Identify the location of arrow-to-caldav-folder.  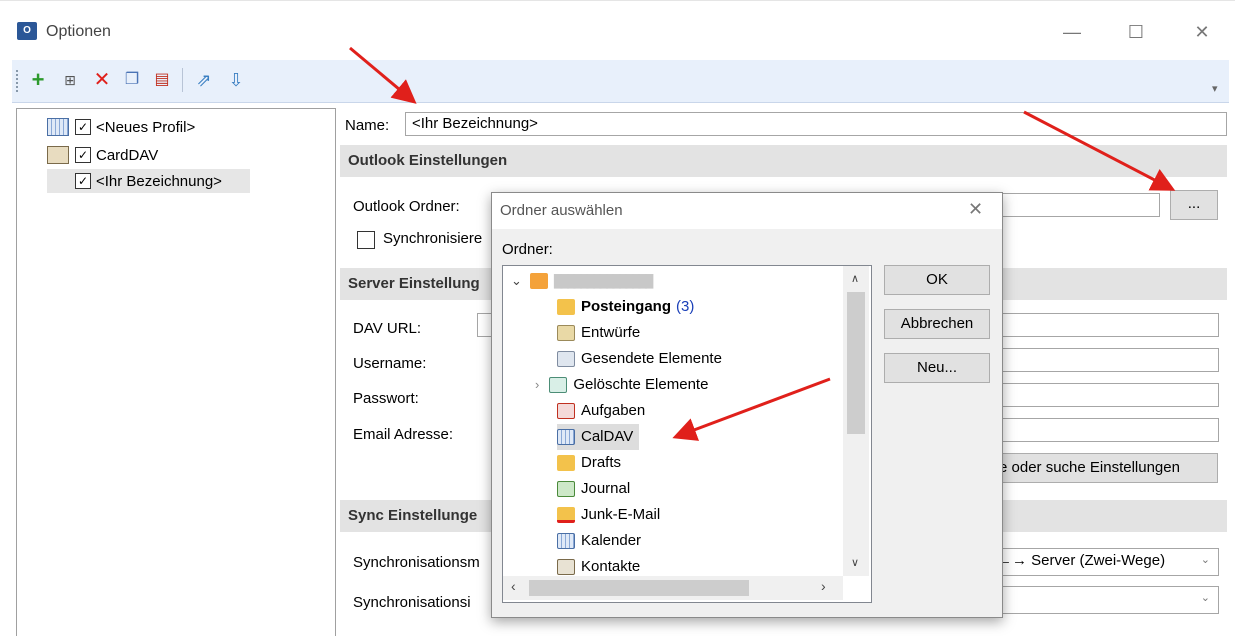
(751, 409).